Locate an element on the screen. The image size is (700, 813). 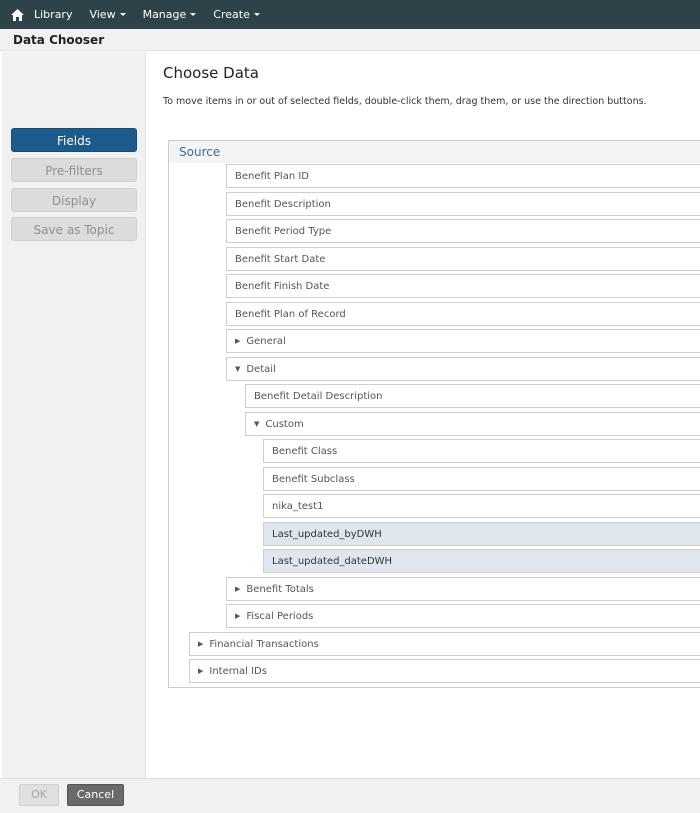
page-title: Data Chooser is located at coordinates (350, 40).